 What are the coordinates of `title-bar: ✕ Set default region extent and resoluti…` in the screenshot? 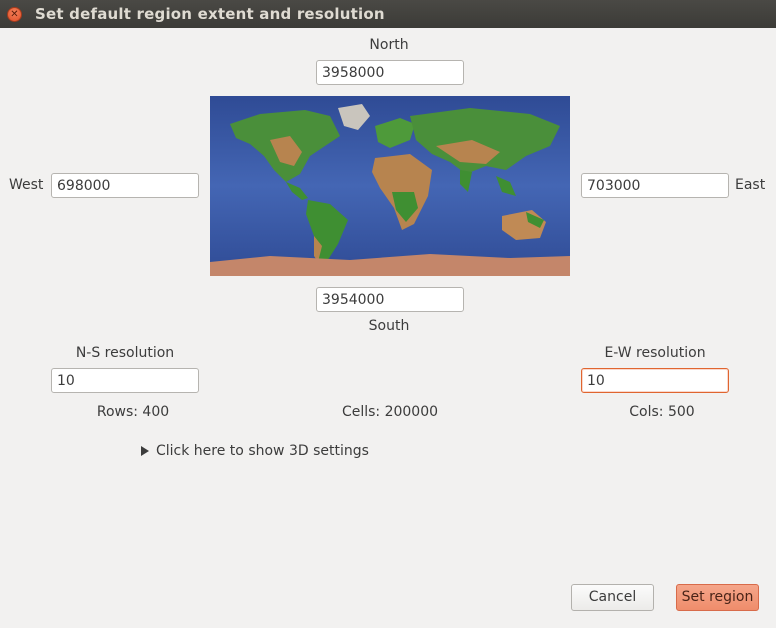 It's located at (388, 14).